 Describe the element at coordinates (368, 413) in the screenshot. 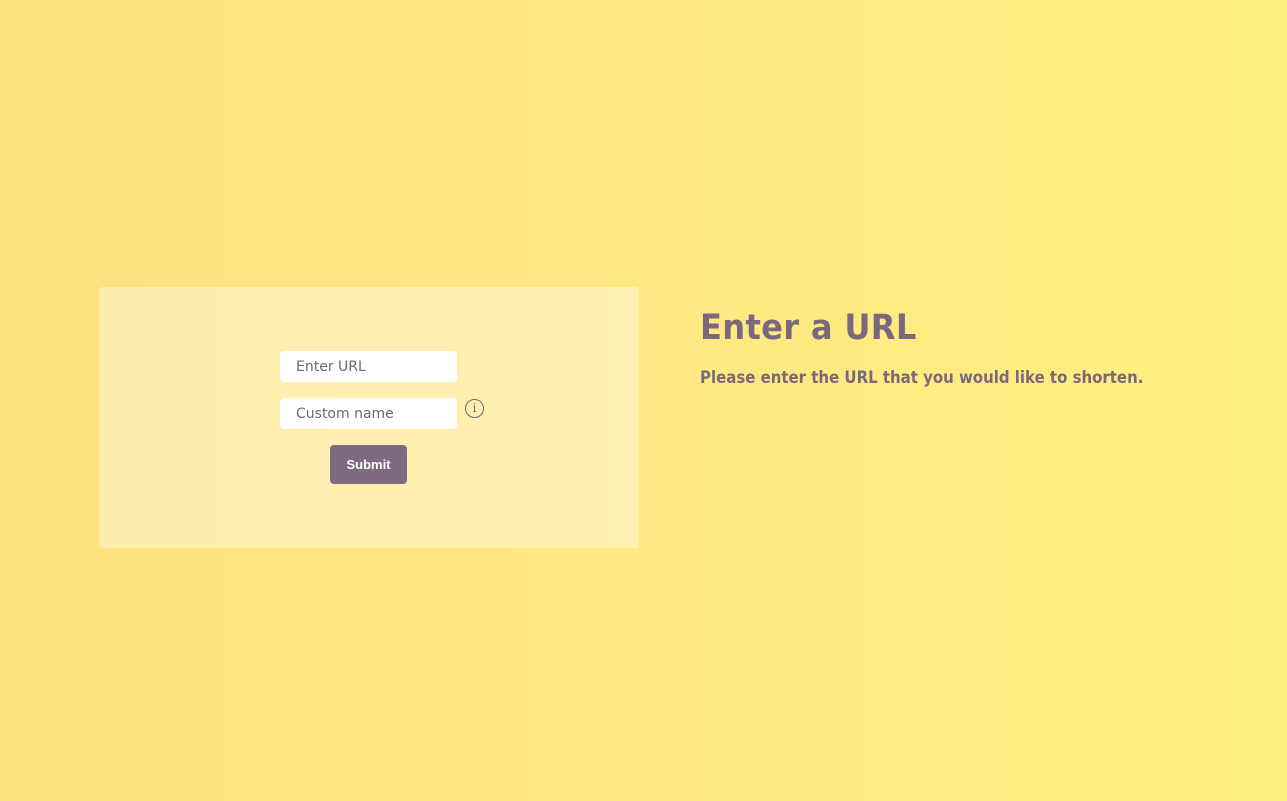

I see `custom-name-input` at that location.